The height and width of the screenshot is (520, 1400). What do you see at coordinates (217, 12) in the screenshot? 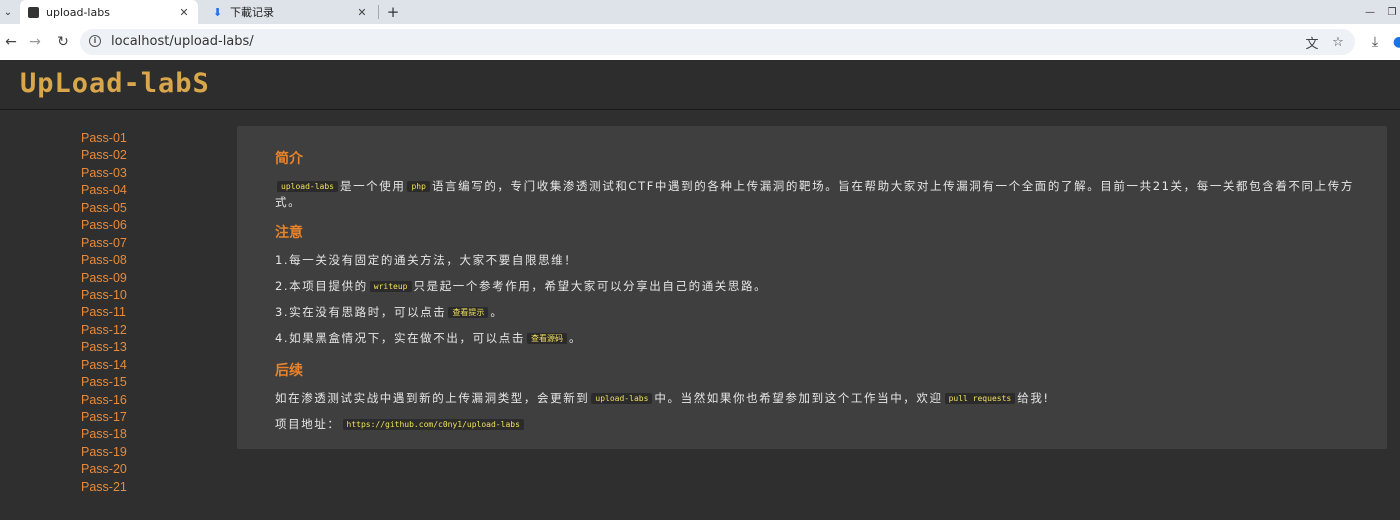
I see `download-icon: ⬇` at bounding box center [217, 12].